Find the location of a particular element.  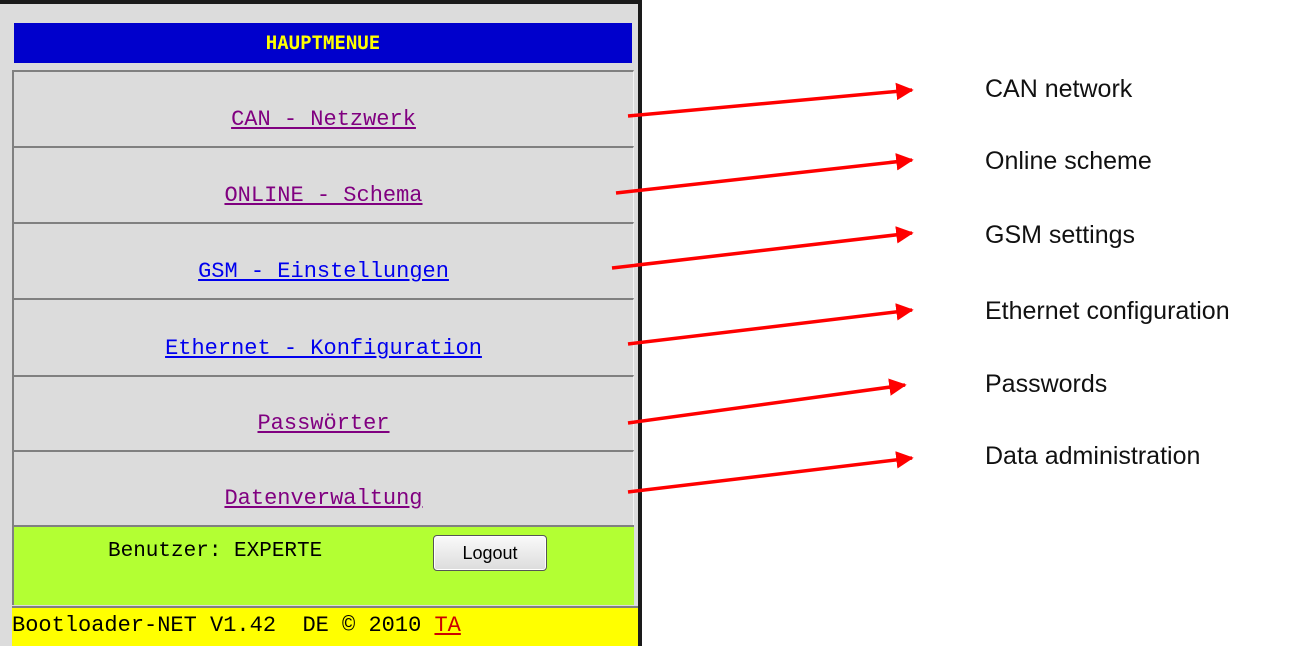

arrow-ethernet is located at coordinates (770, 324).